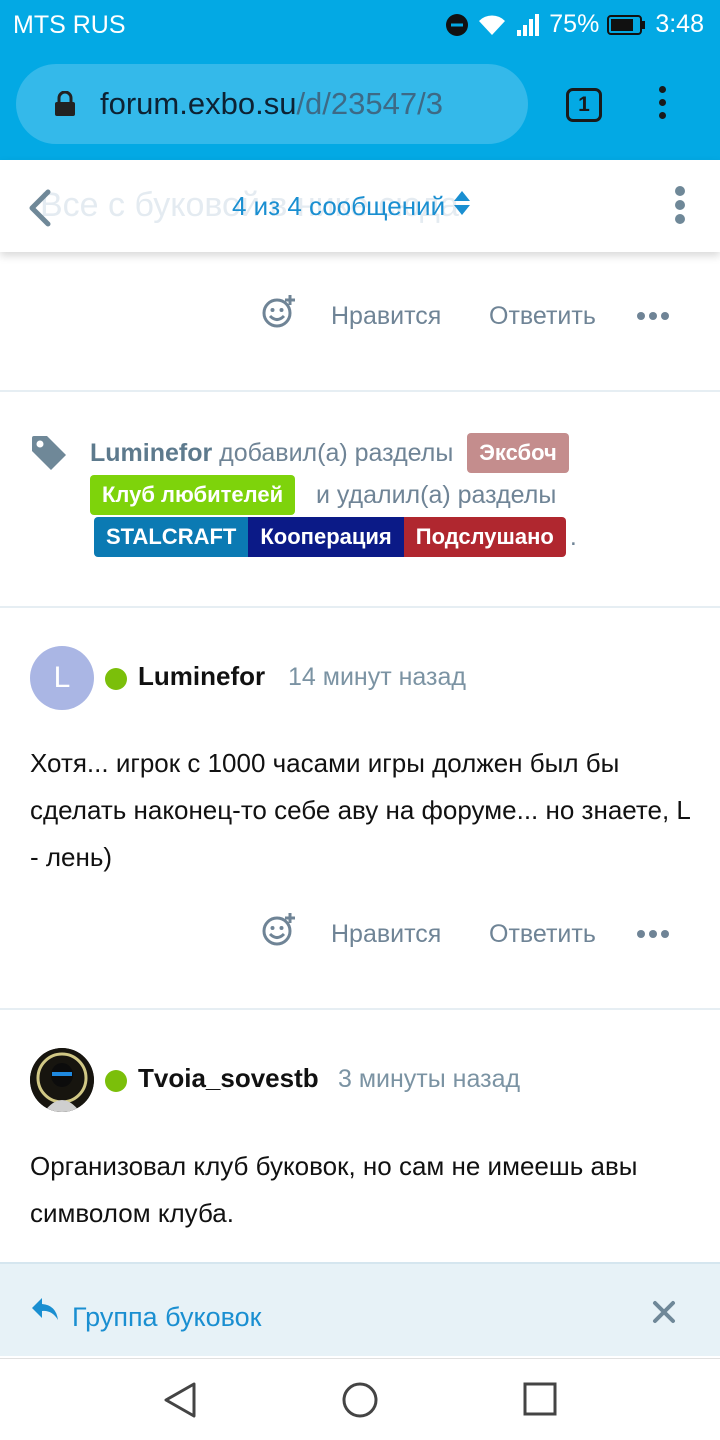  I want to click on home-circle-icon, so click(360, 1402).